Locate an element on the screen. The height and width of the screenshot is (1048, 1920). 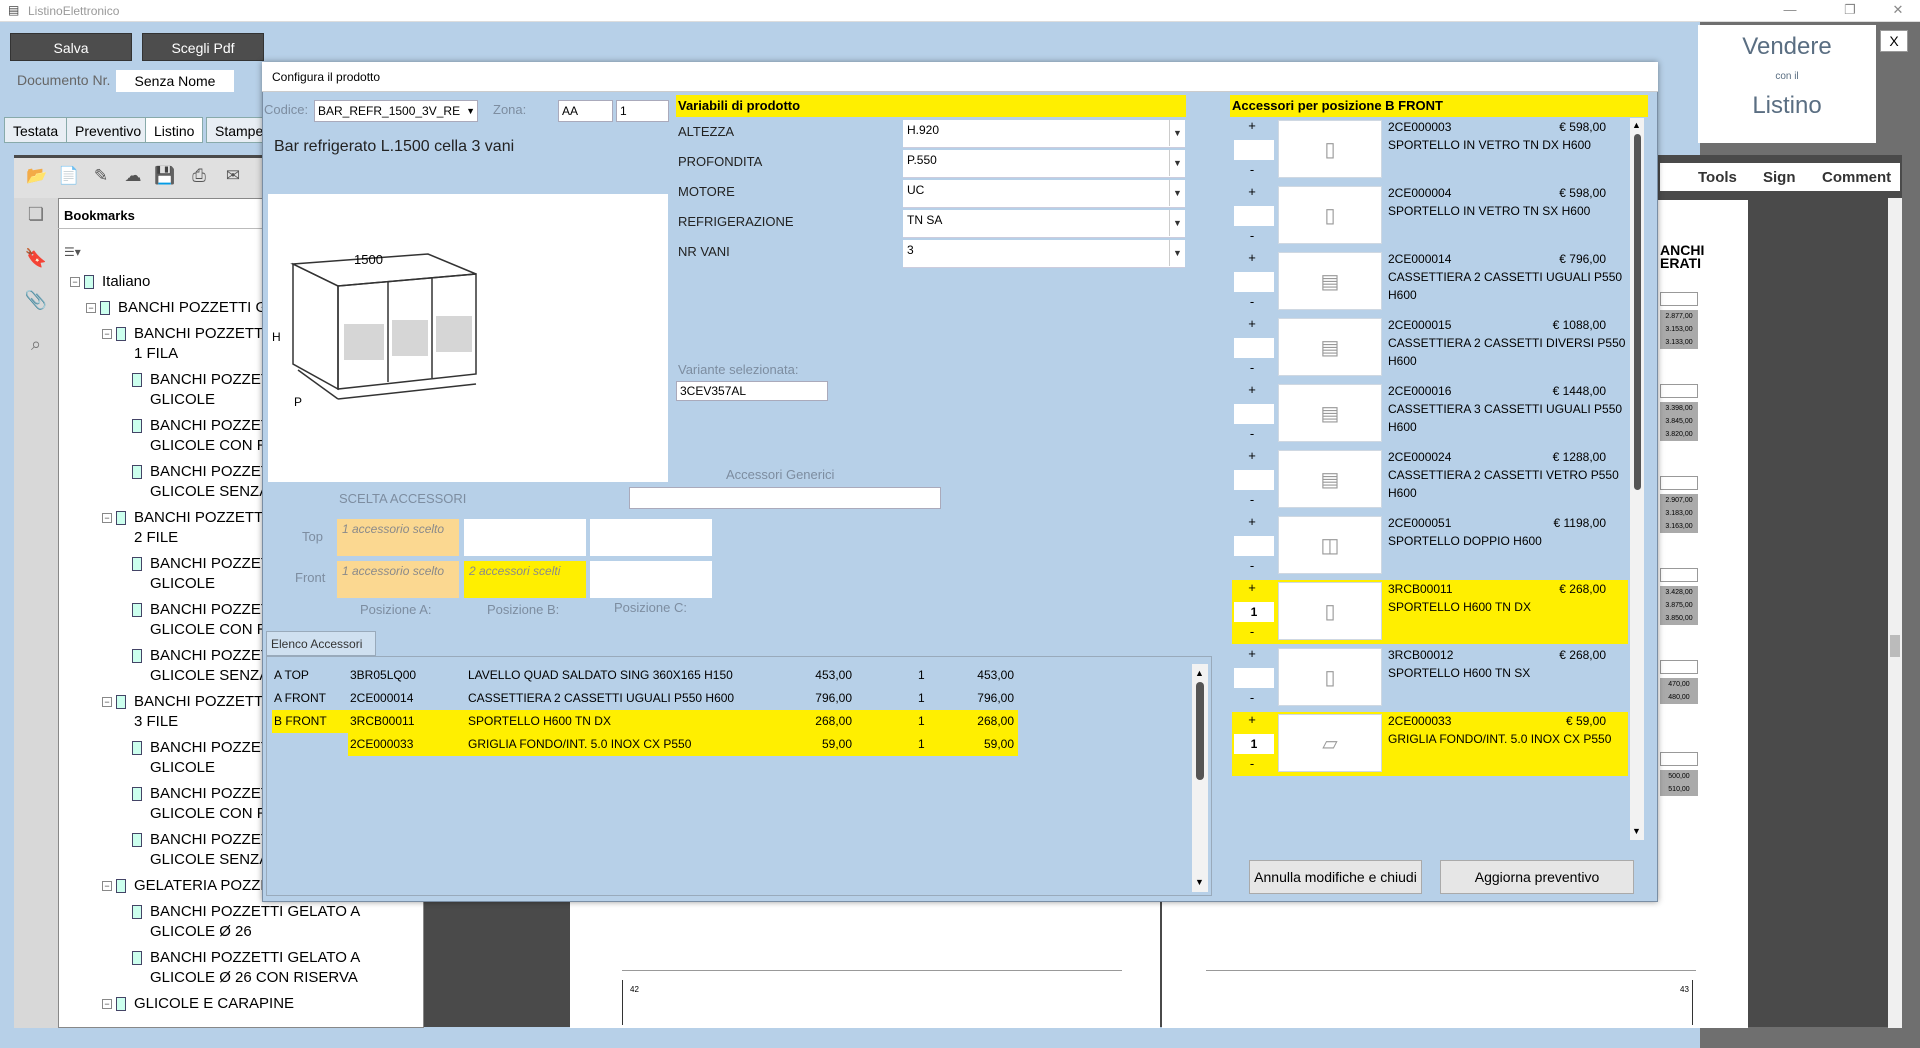
mail-icon: ✉ is located at coordinates (233, 178).